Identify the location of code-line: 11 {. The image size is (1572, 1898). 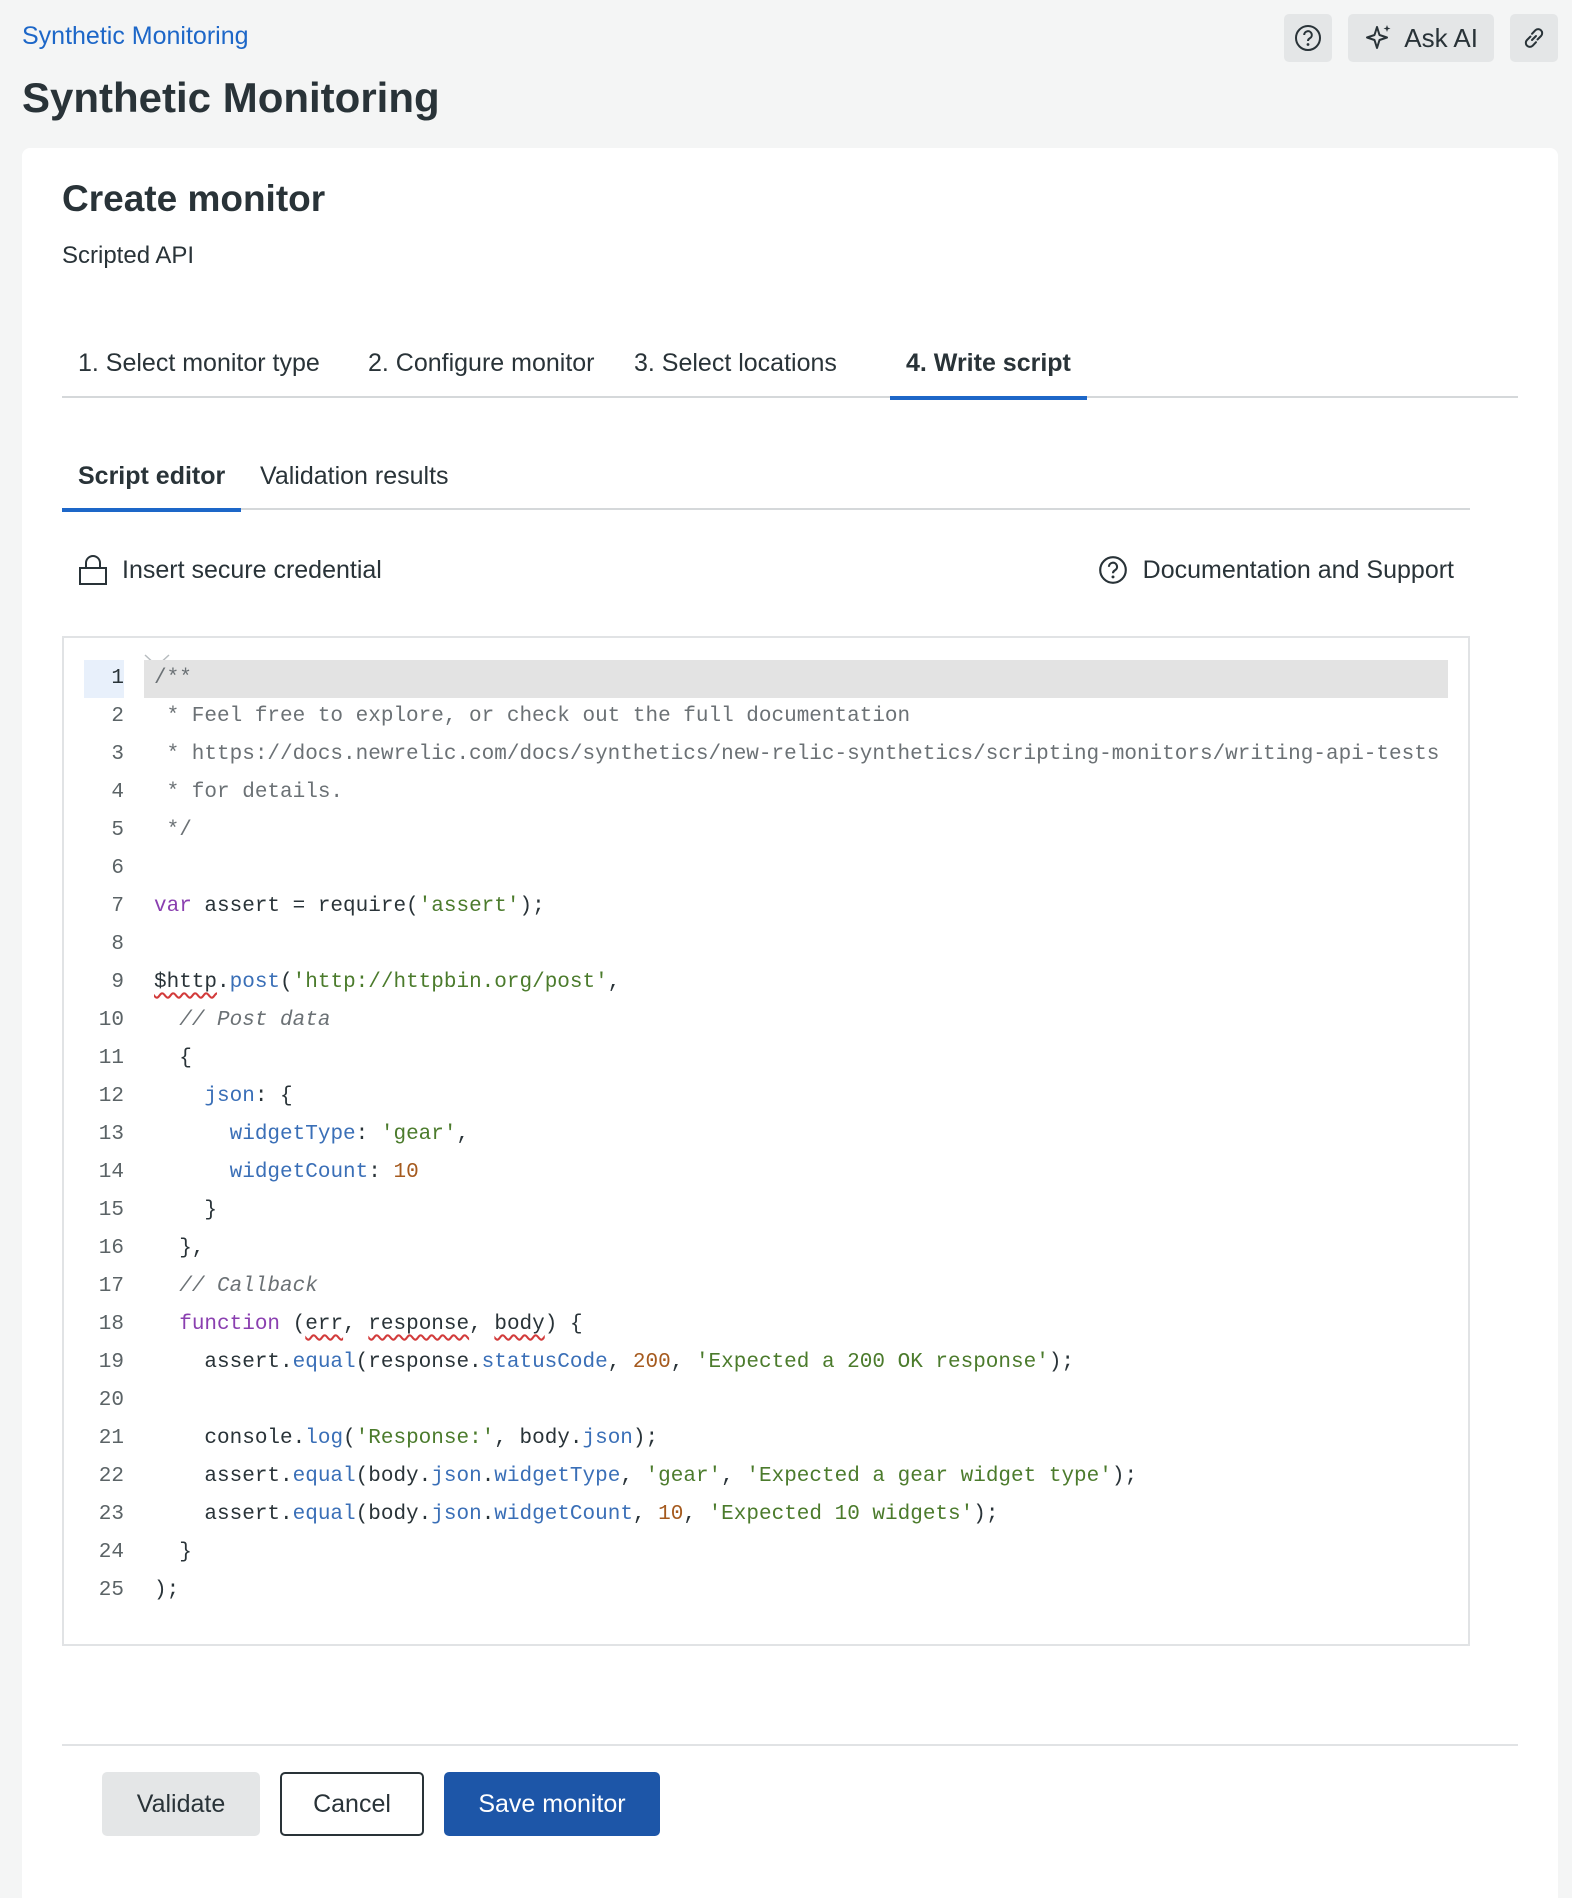
(764, 1059).